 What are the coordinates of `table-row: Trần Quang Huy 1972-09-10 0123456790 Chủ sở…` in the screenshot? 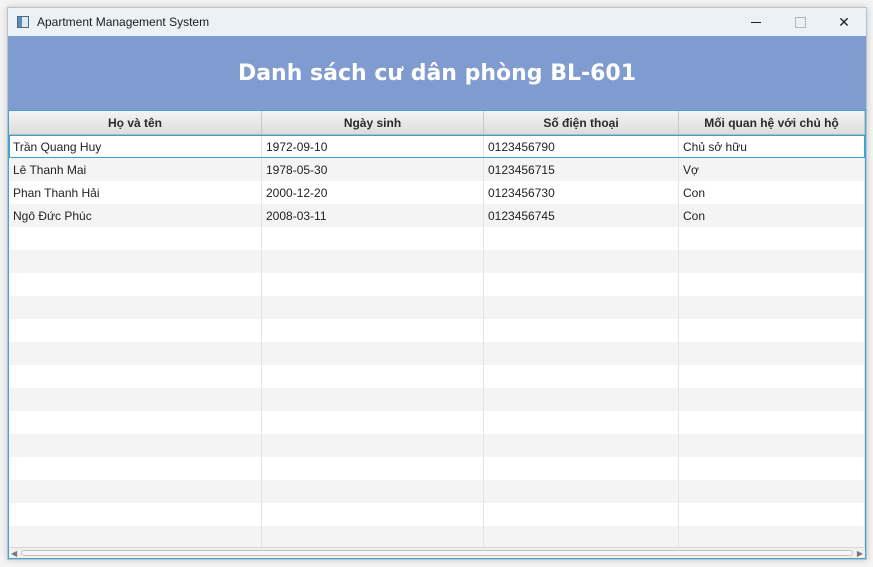 It's located at (437, 146).